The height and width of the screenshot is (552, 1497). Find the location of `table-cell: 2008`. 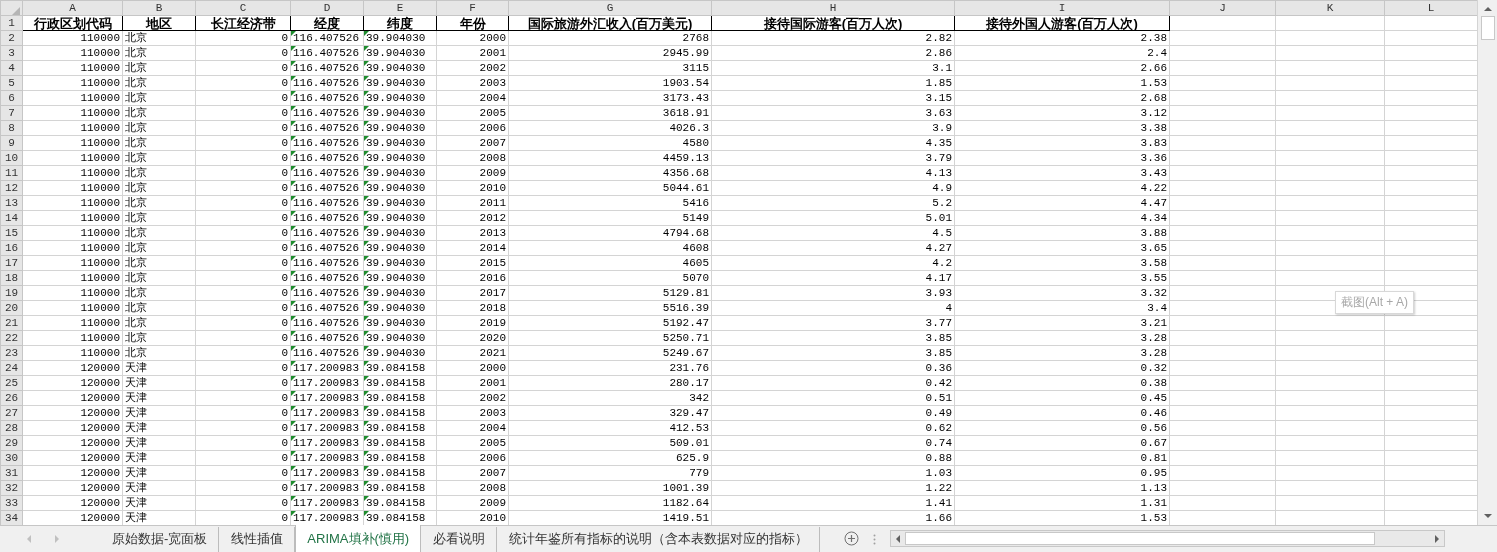

table-cell: 2008 is located at coordinates (472, 158).